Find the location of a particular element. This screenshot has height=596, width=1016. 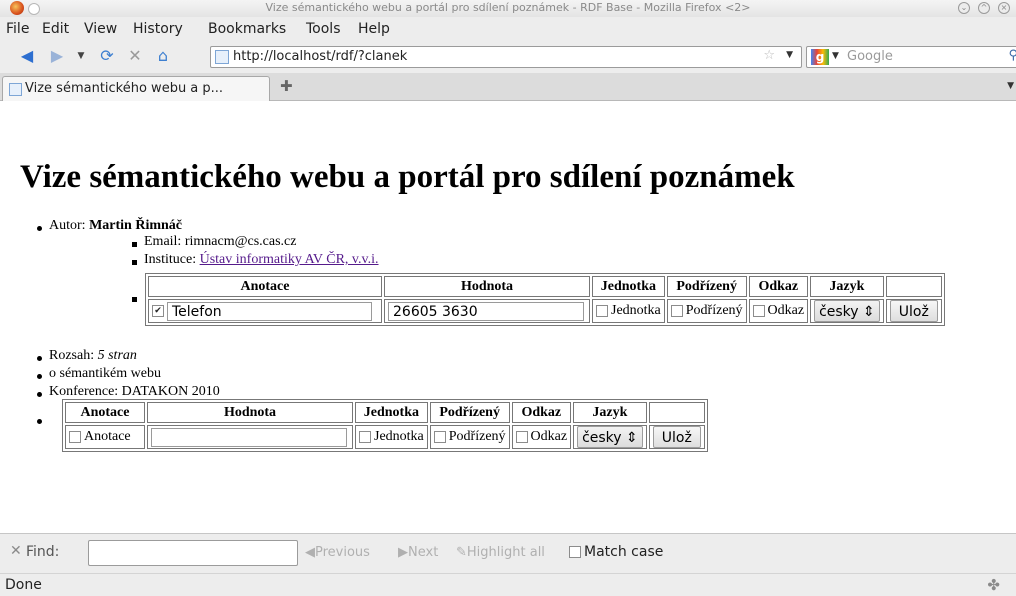

cell-podrizeny: Podřízený is located at coordinates (469, 437).